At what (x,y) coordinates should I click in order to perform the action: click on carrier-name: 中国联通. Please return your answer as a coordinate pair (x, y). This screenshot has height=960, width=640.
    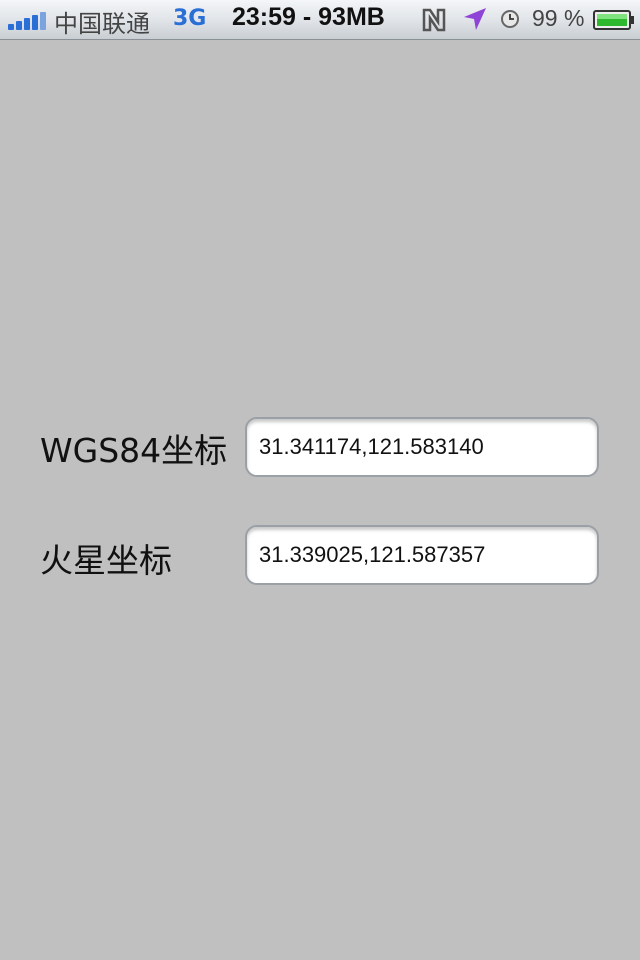
    Looking at the image, I should click on (102, 24).